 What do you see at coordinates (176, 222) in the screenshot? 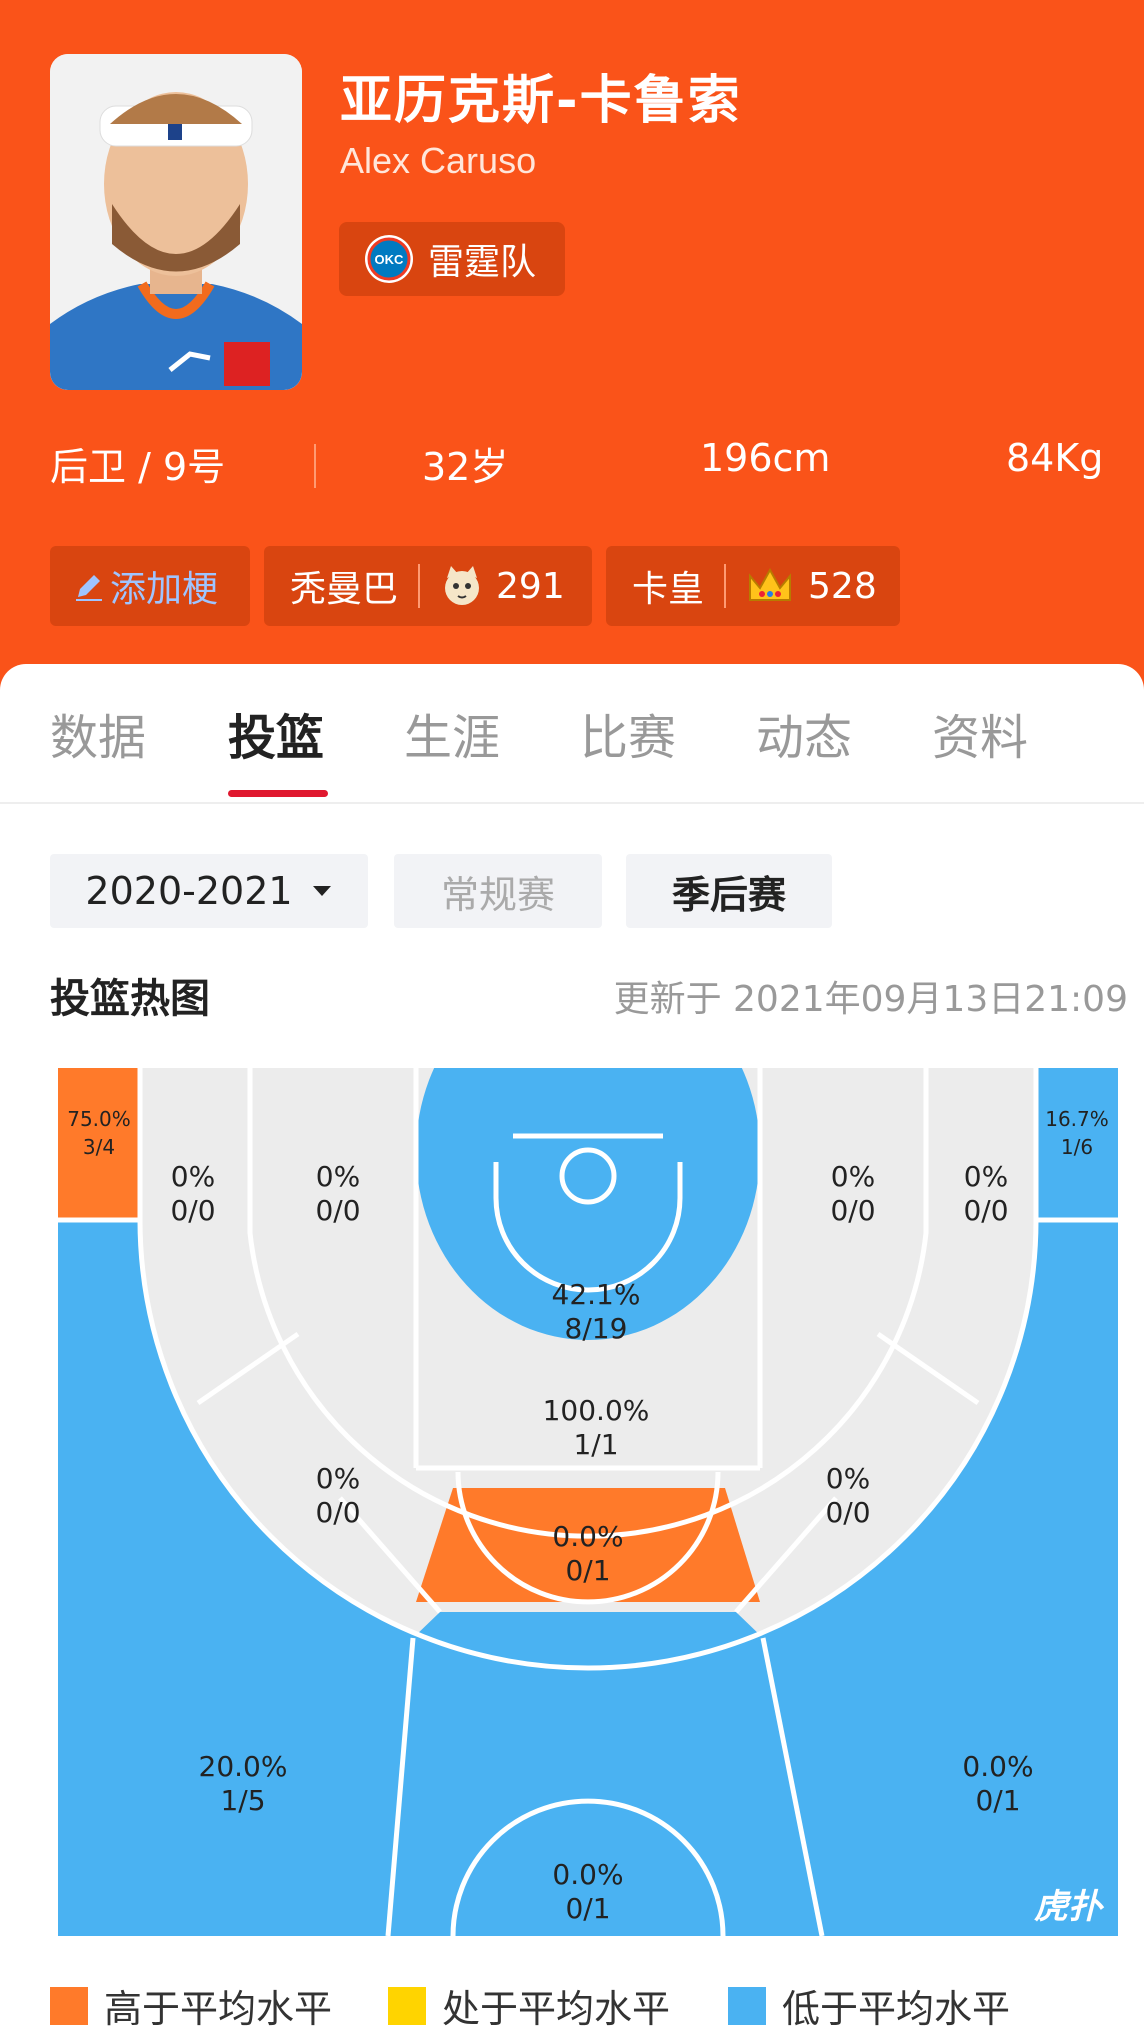
I see `player-avatar` at bounding box center [176, 222].